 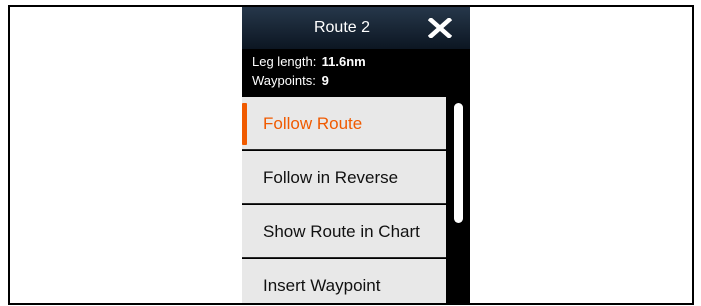 What do you see at coordinates (284, 61) in the screenshot?
I see `leg-length-label: Leg length:` at bounding box center [284, 61].